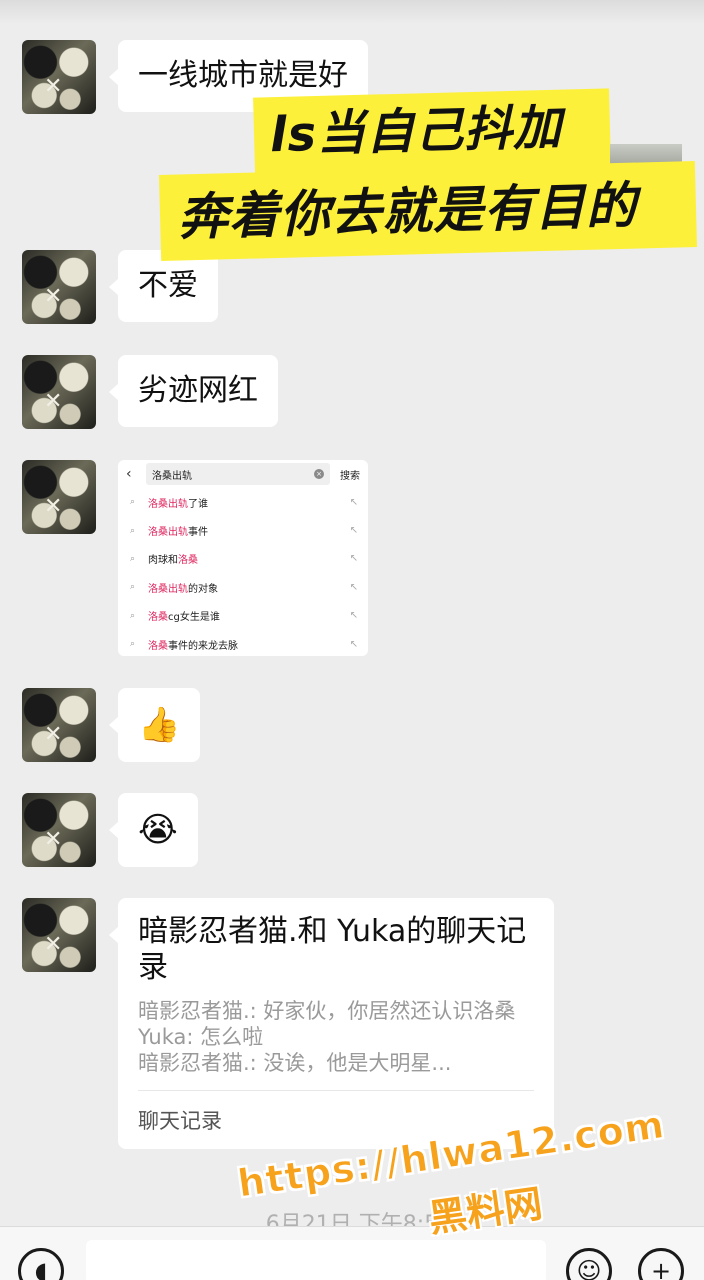 This screenshot has height=1280, width=704. I want to click on suggestion-text: cg女生是谁, so click(194, 618).